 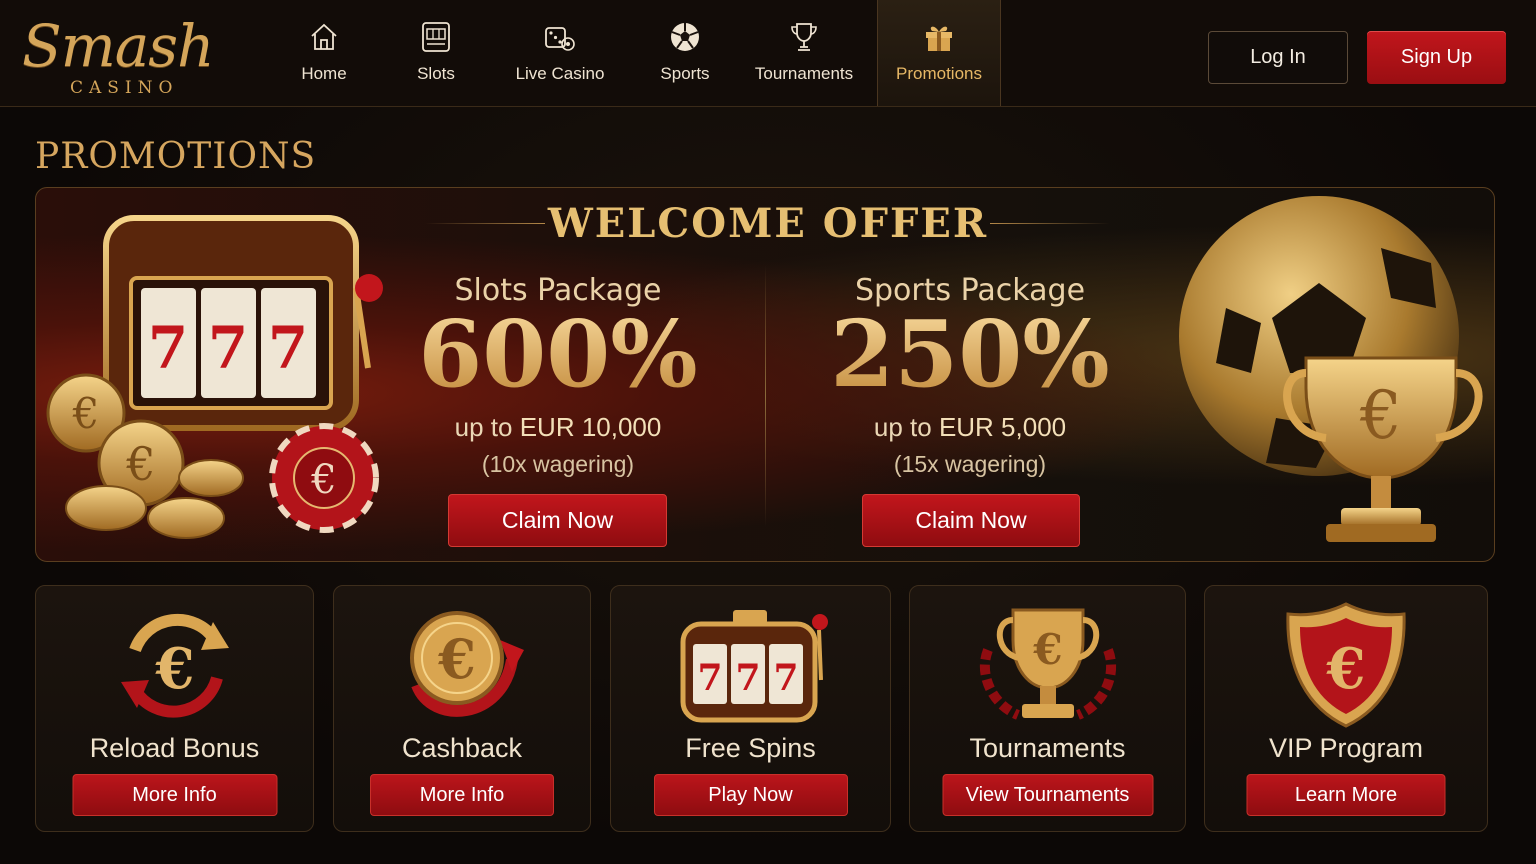 What do you see at coordinates (557, 520) in the screenshot?
I see `claim-slots-button: Claim Now` at bounding box center [557, 520].